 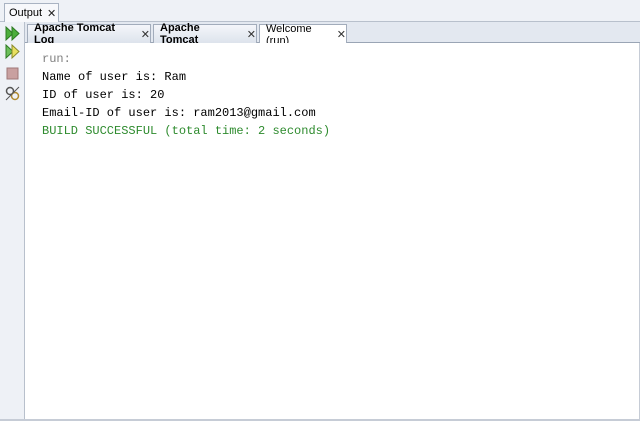 I want to click on output-window-tab: Output ✕, so click(x=31, y=12).